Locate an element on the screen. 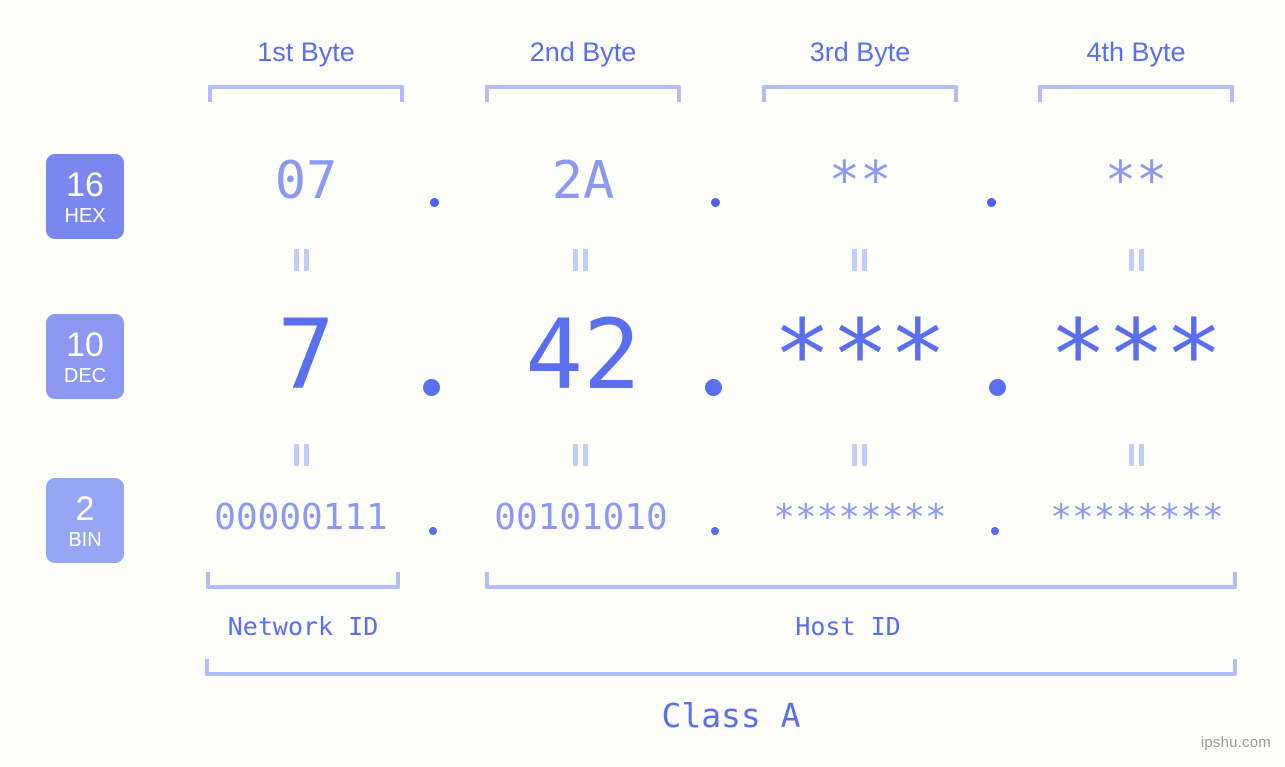 The height and width of the screenshot is (767, 1285). byte-header-4: 4th Byte is located at coordinates (1136, 52).